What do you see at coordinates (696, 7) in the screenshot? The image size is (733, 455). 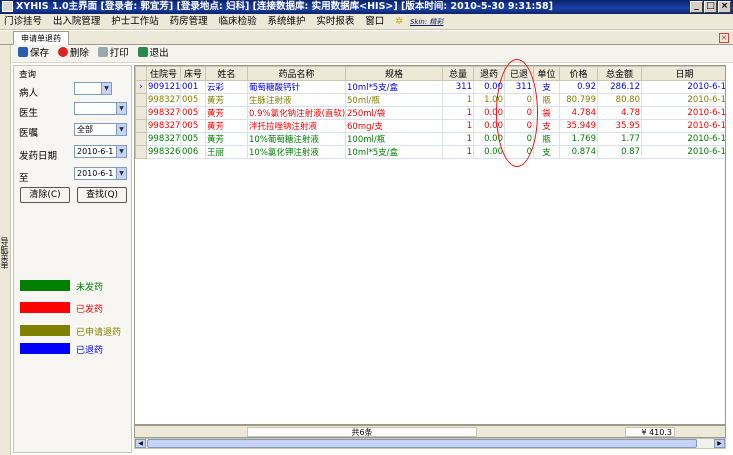 I see `minimize-button: _` at bounding box center [696, 7].